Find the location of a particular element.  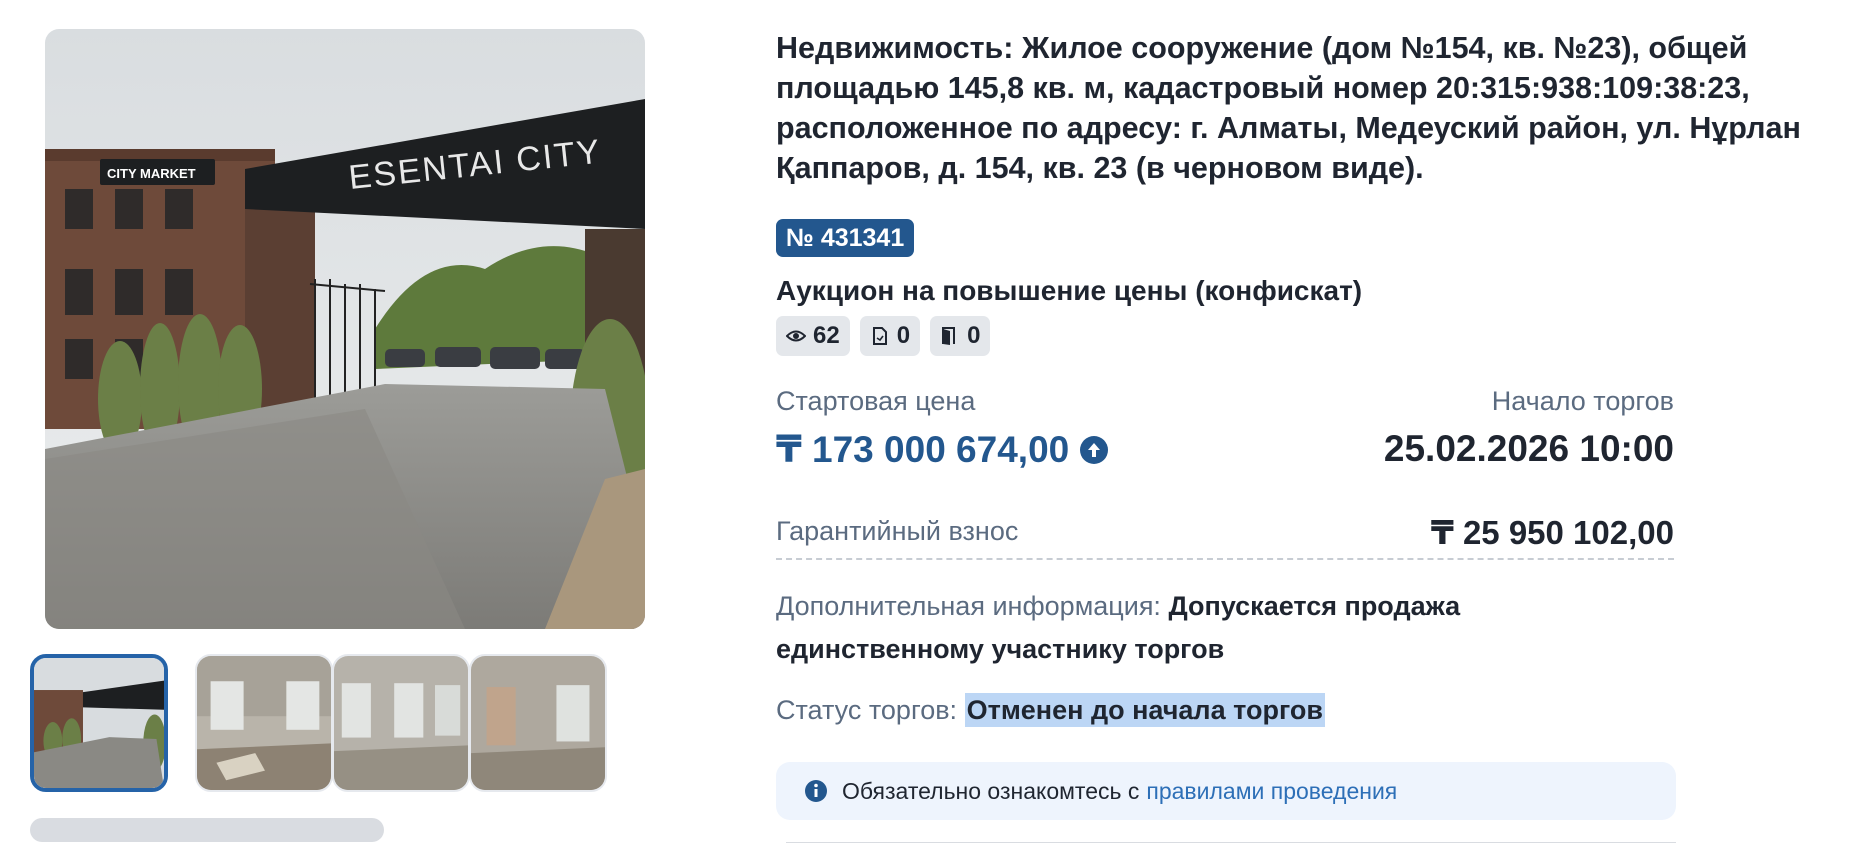

door-icon is located at coordinates (949, 336).